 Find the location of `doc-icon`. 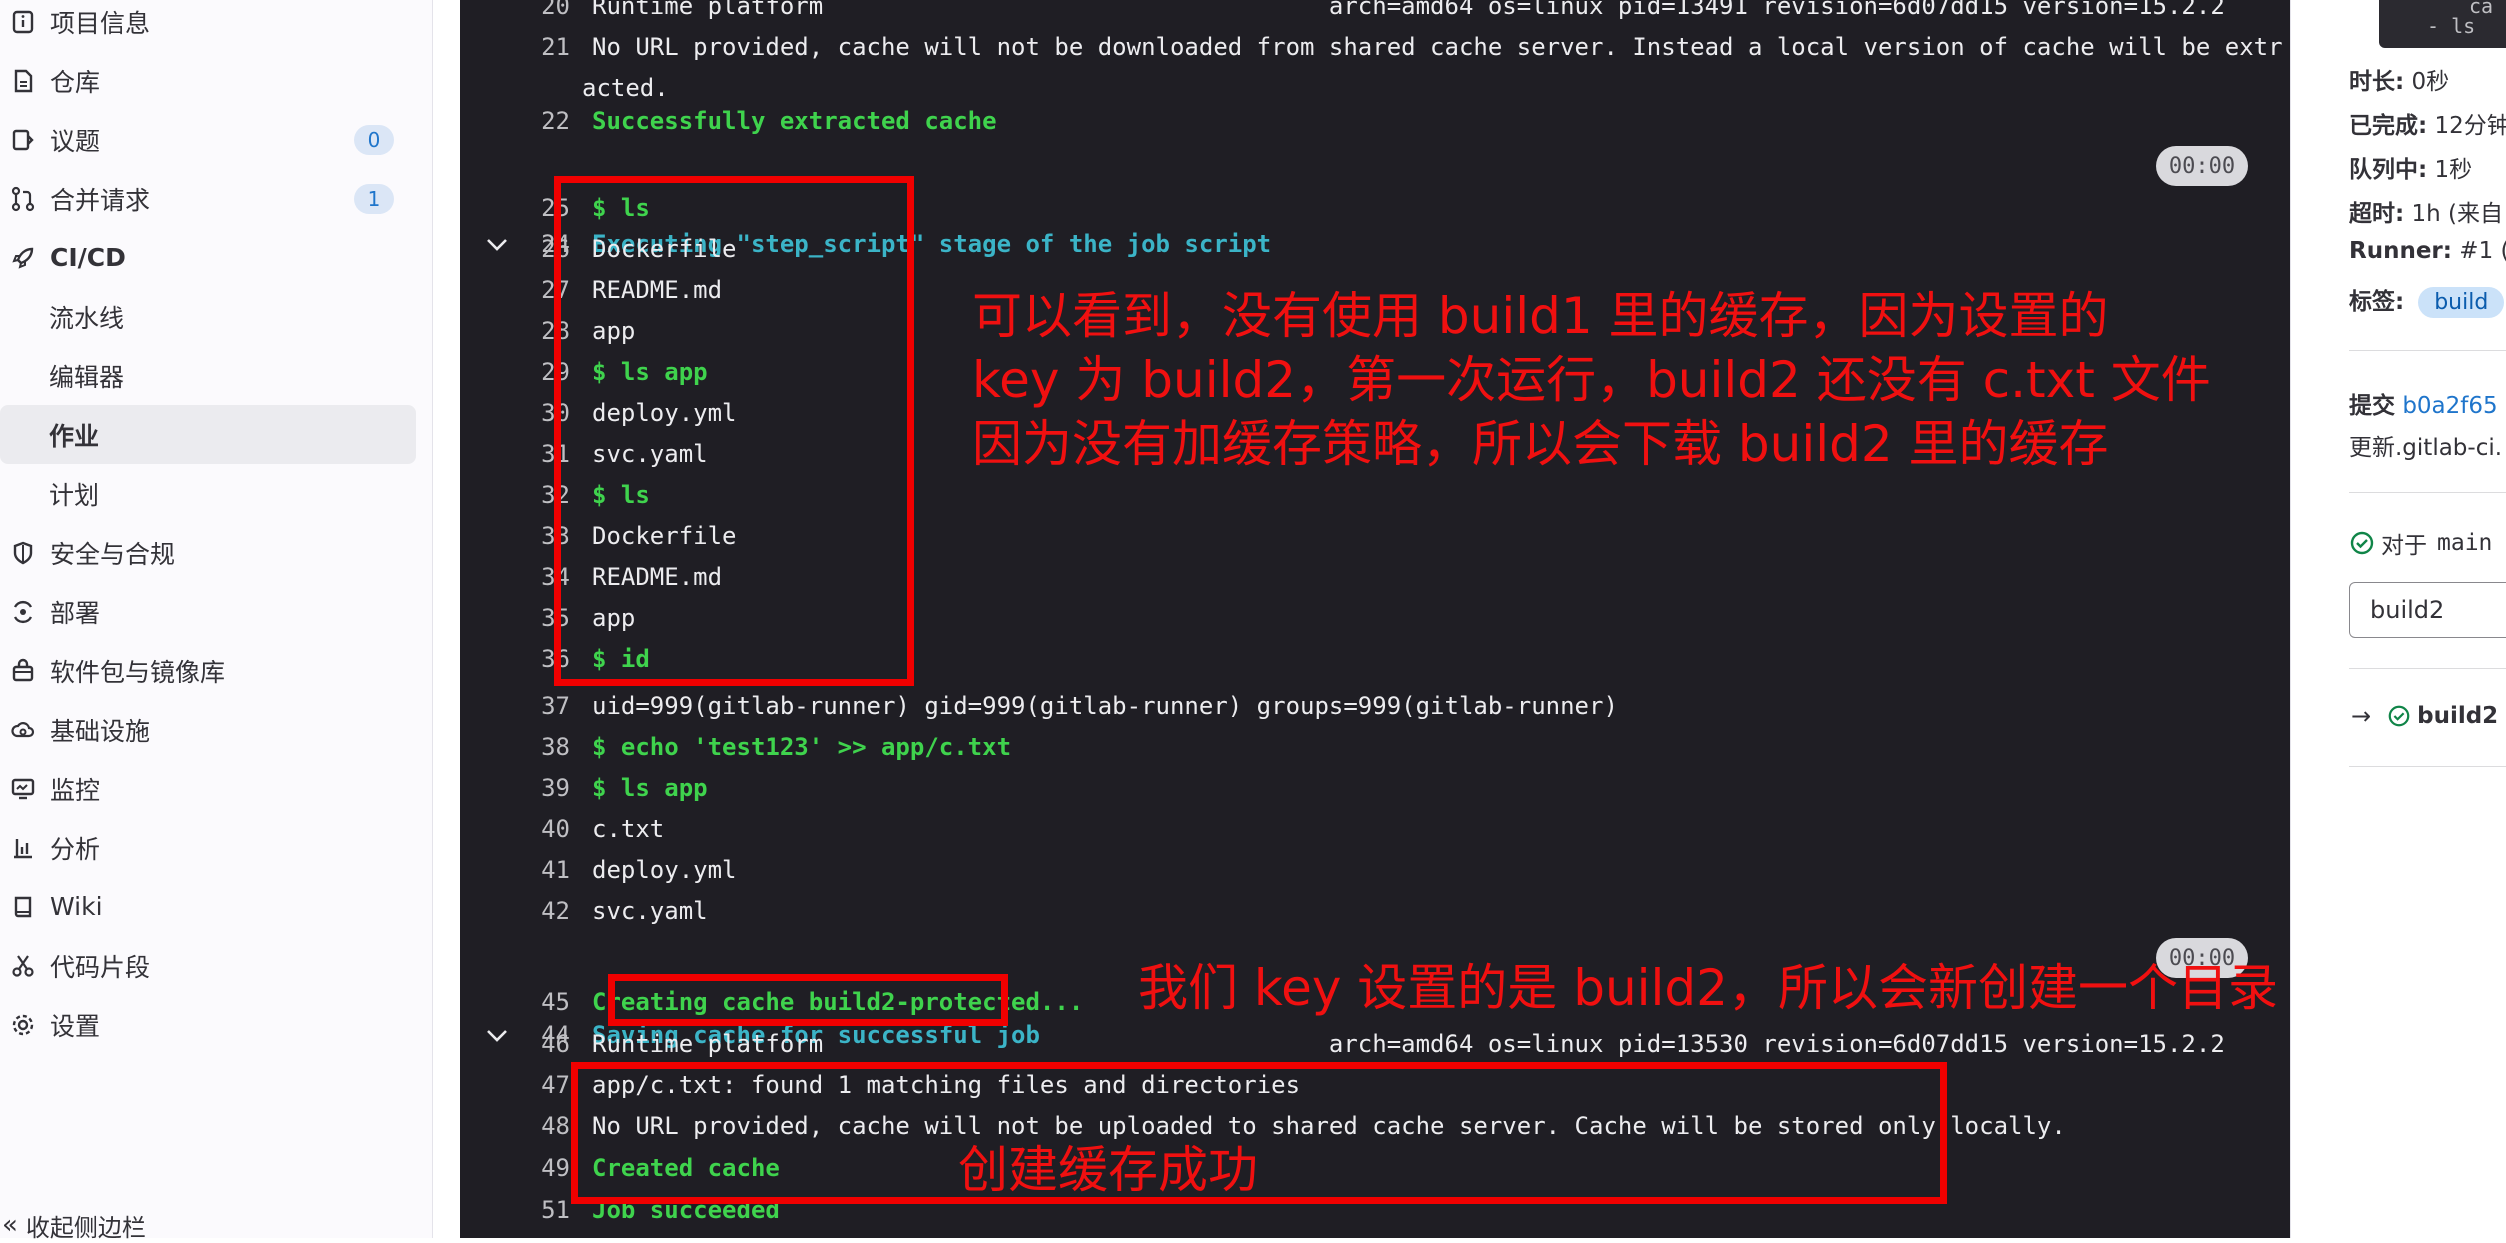

doc-icon is located at coordinates (23, 81).